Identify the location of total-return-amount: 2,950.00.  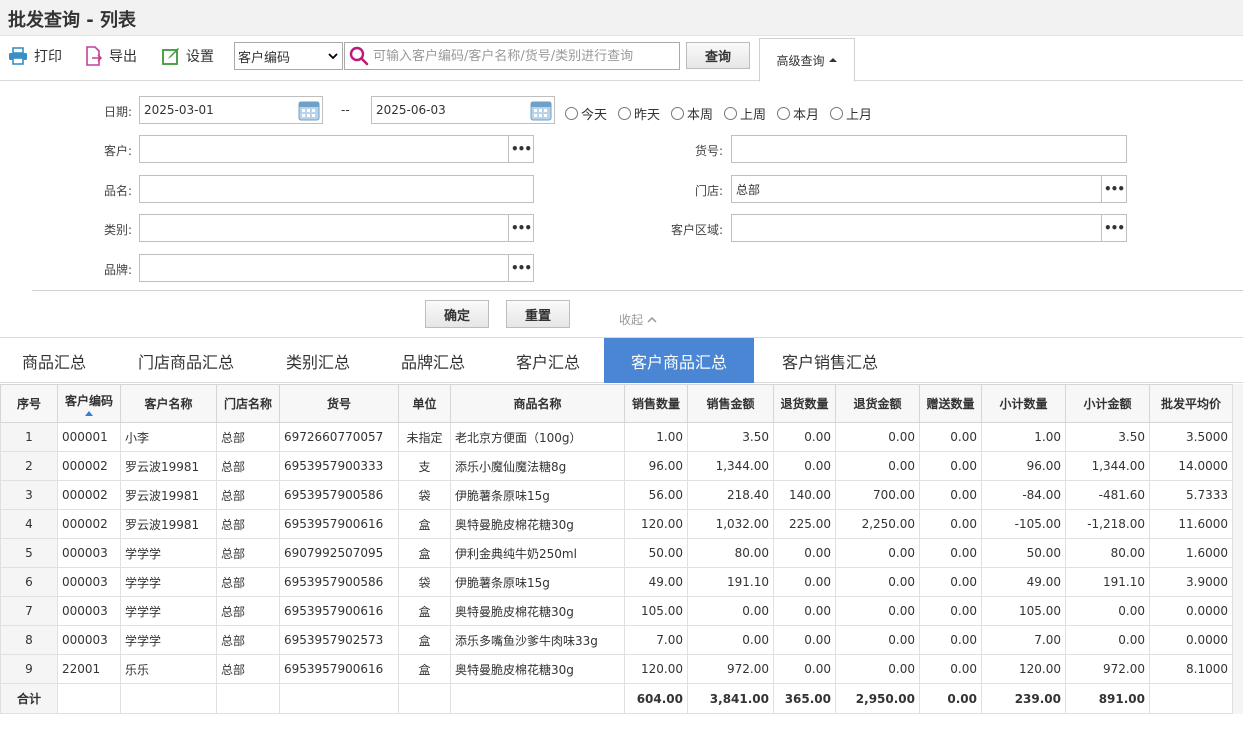
(877, 698).